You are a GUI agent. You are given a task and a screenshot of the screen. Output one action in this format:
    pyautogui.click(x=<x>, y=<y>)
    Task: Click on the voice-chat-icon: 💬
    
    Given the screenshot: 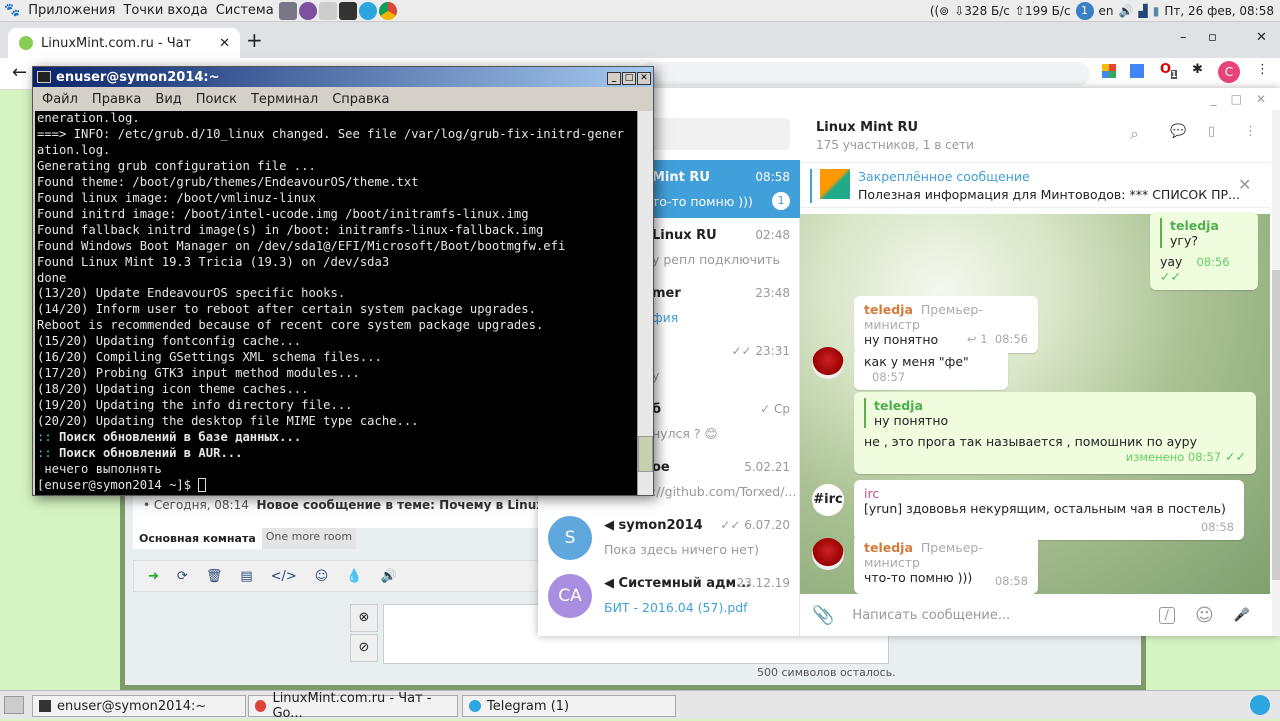 What is the action you would take?
    pyautogui.click(x=1178, y=131)
    